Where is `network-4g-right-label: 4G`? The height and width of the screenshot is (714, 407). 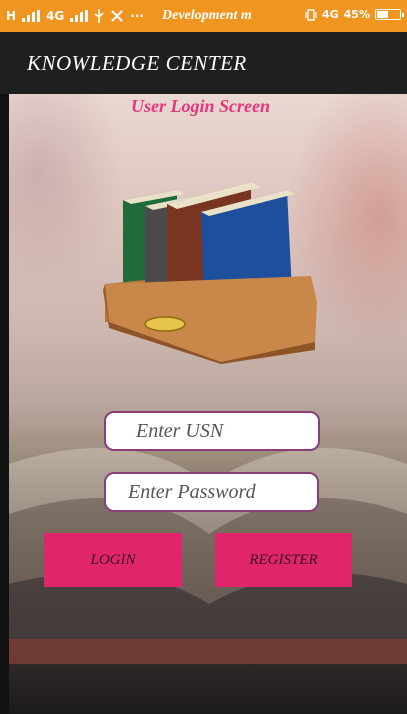 network-4g-right-label: 4G is located at coordinates (330, 14).